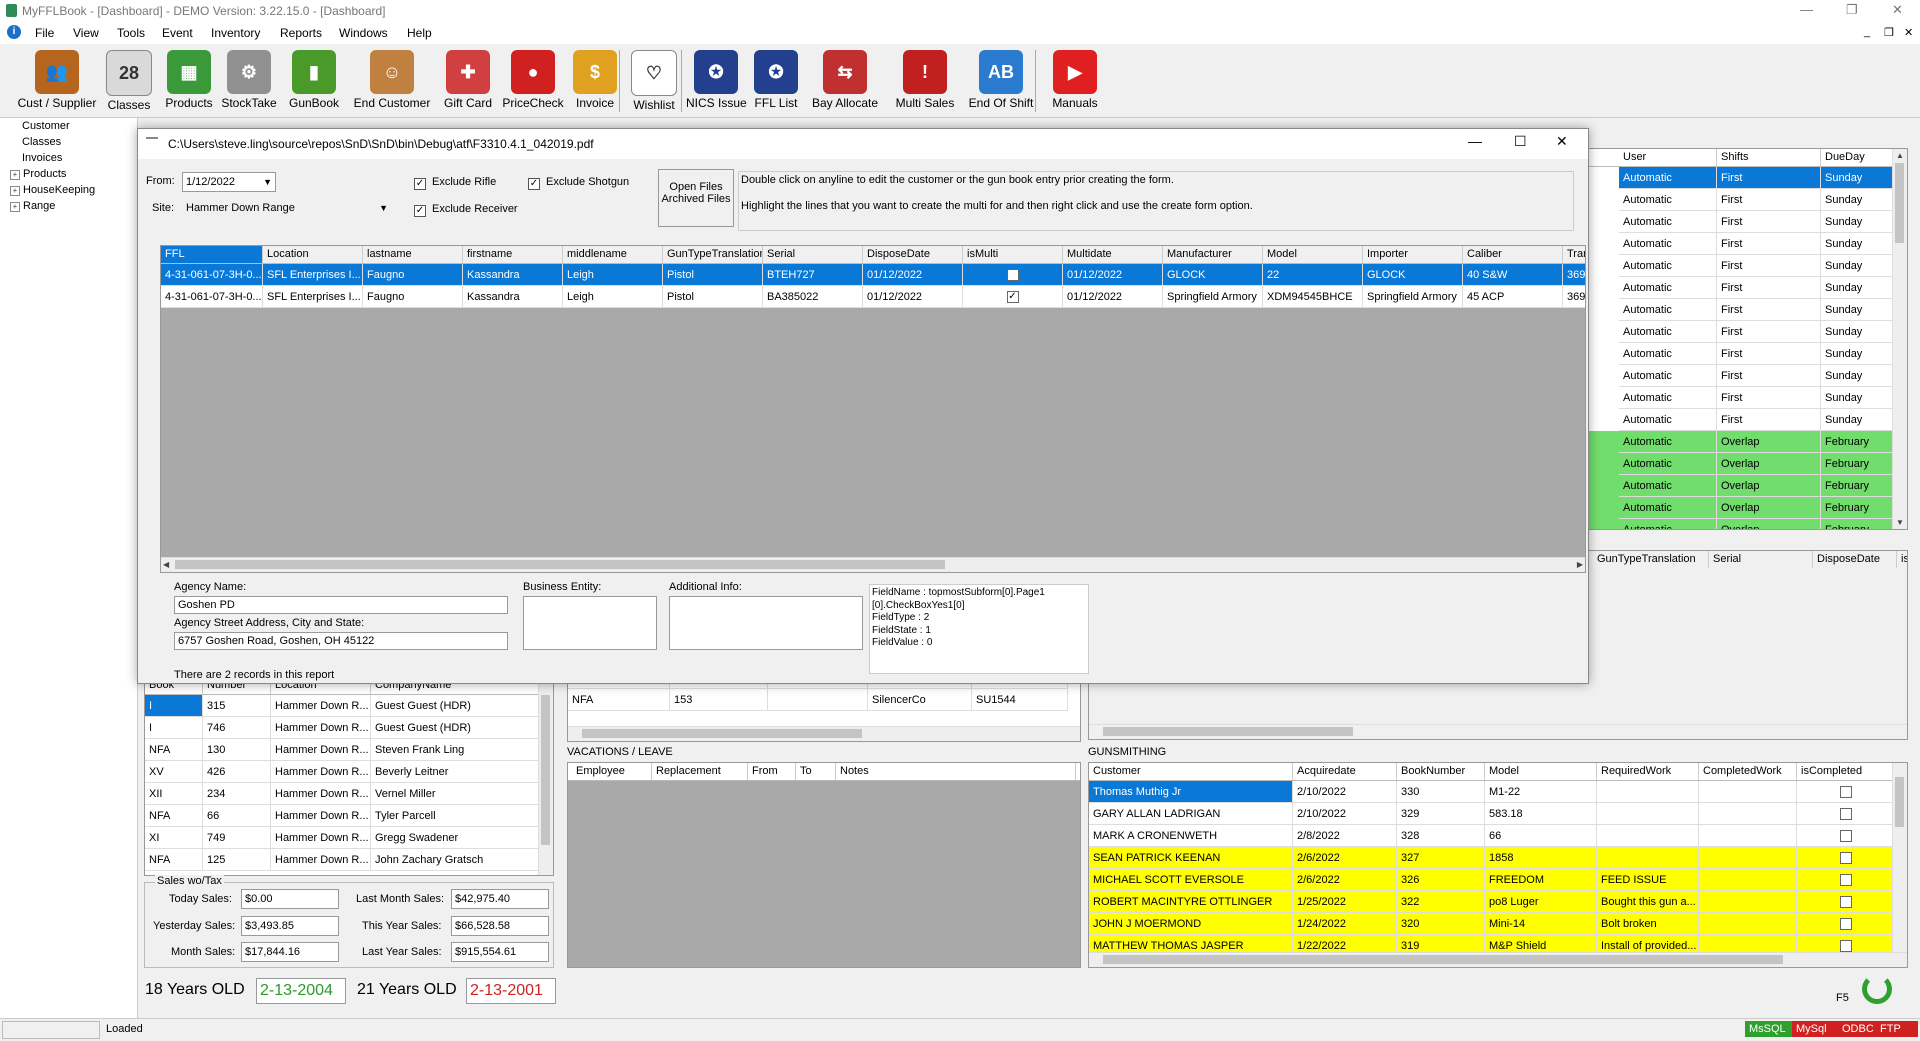  Describe the element at coordinates (131, 33) in the screenshot. I see `menu-tools: Tools` at that location.